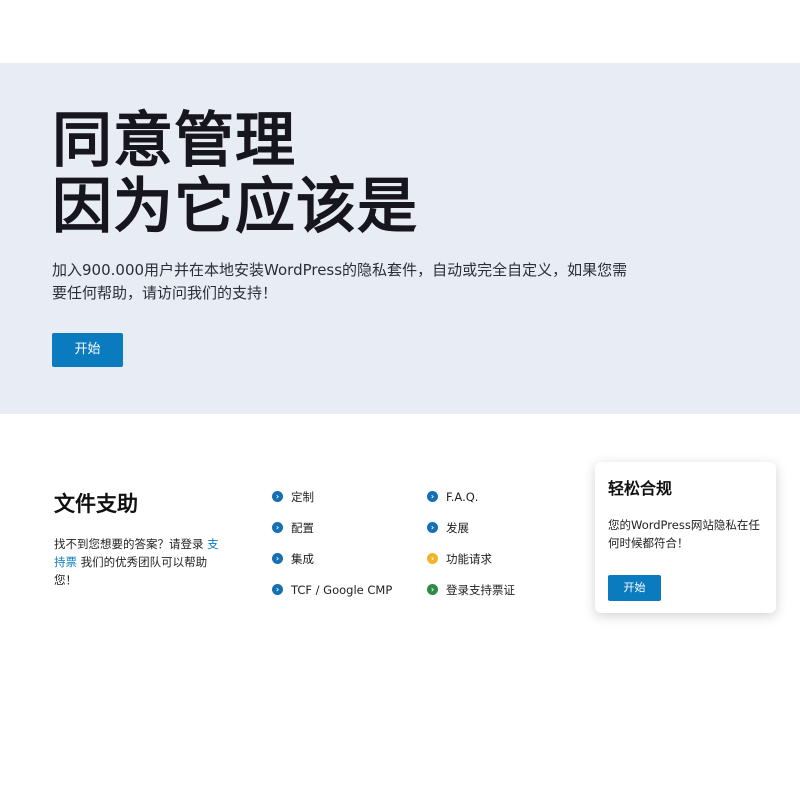 This screenshot has width=800, height=800. What do you see at coordinates (462, 496) in the screenshot?
I see `link-label: F.A.Q.` at bounding box center [462, 496].